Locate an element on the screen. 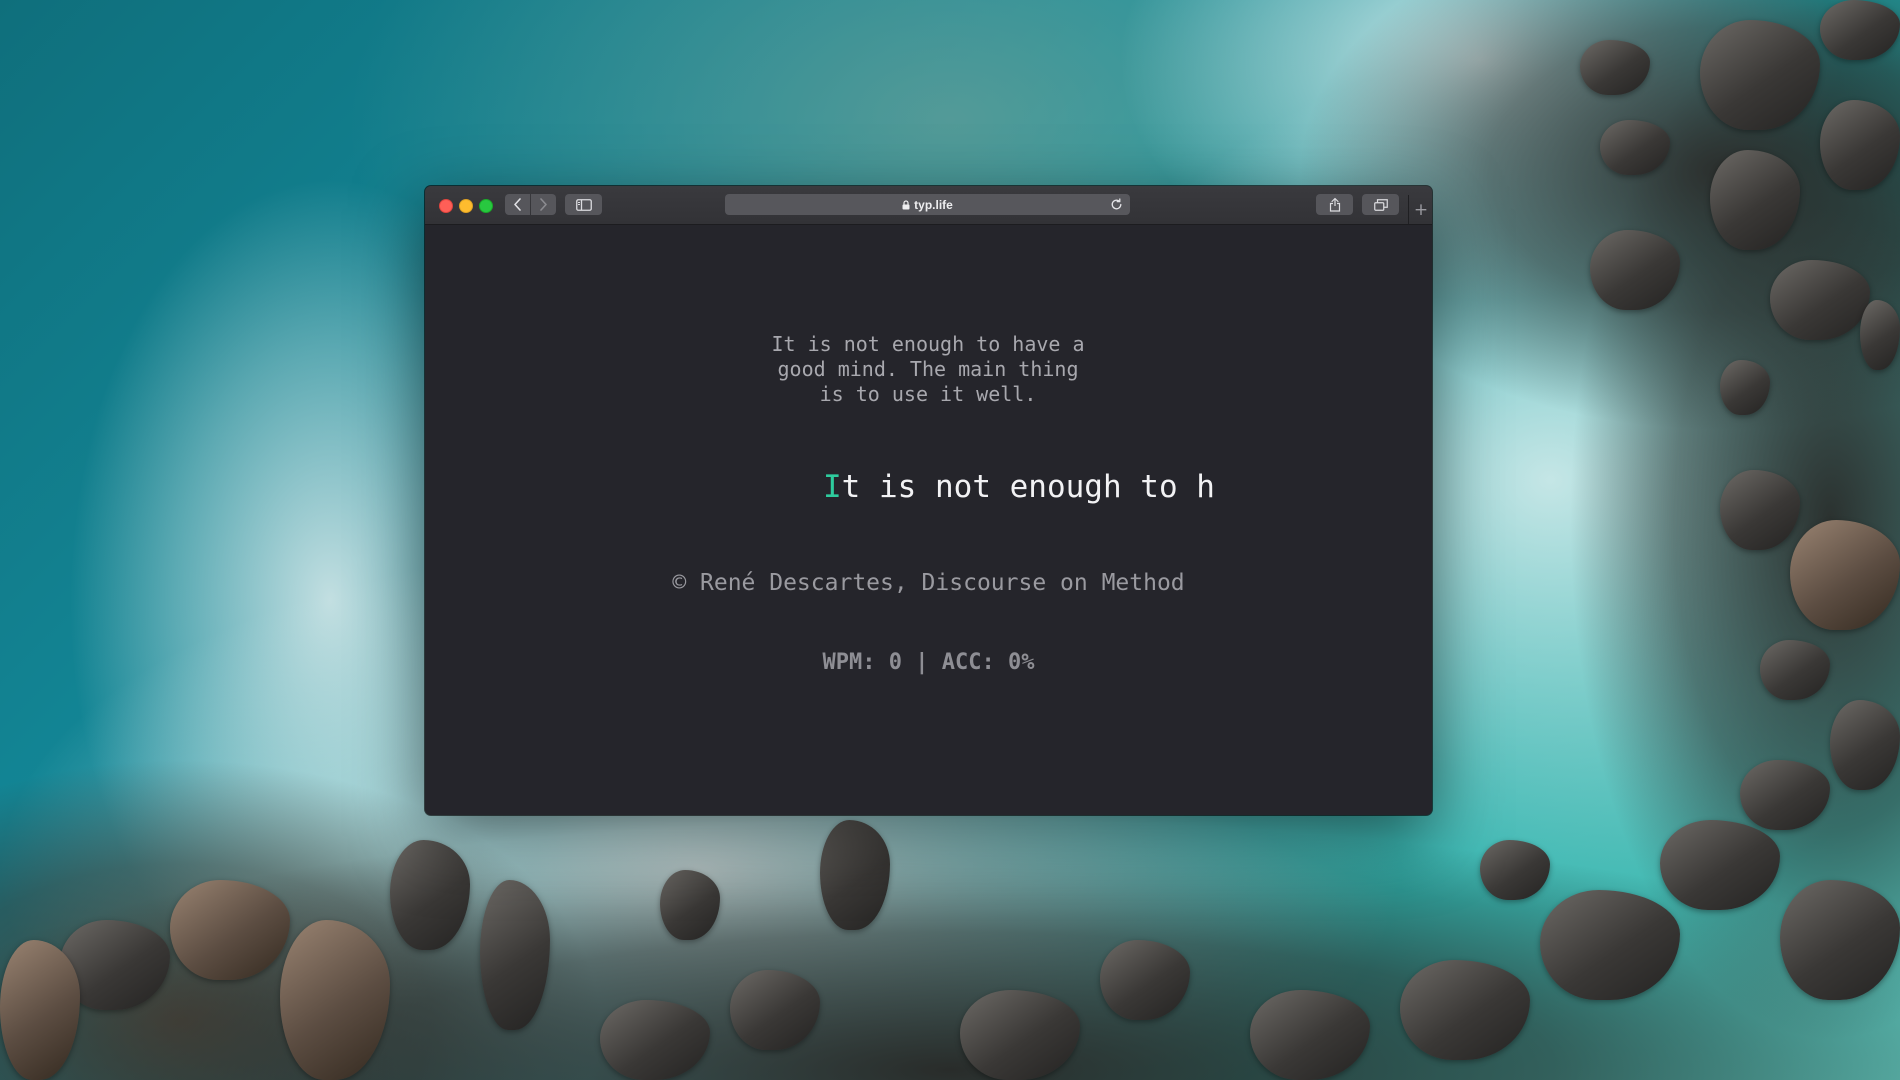  forward-button is located at coordinates (543, 204).